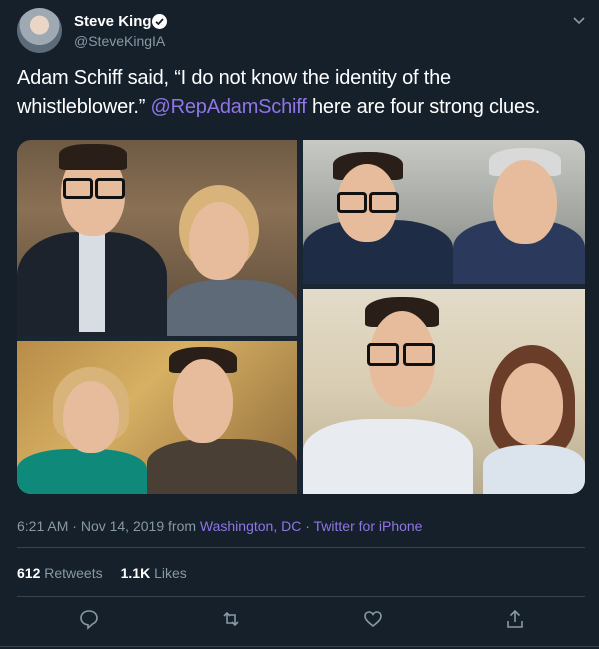 This screenshot has width=599, height=649. I want to click on user-handle: @SteveKingIA, so click(119, 41).